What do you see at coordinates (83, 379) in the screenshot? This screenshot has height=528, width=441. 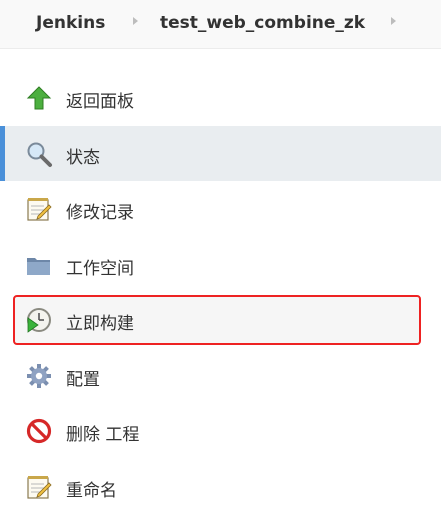 I see `menu-item-label: 配置` at bounding box center [83, 379].